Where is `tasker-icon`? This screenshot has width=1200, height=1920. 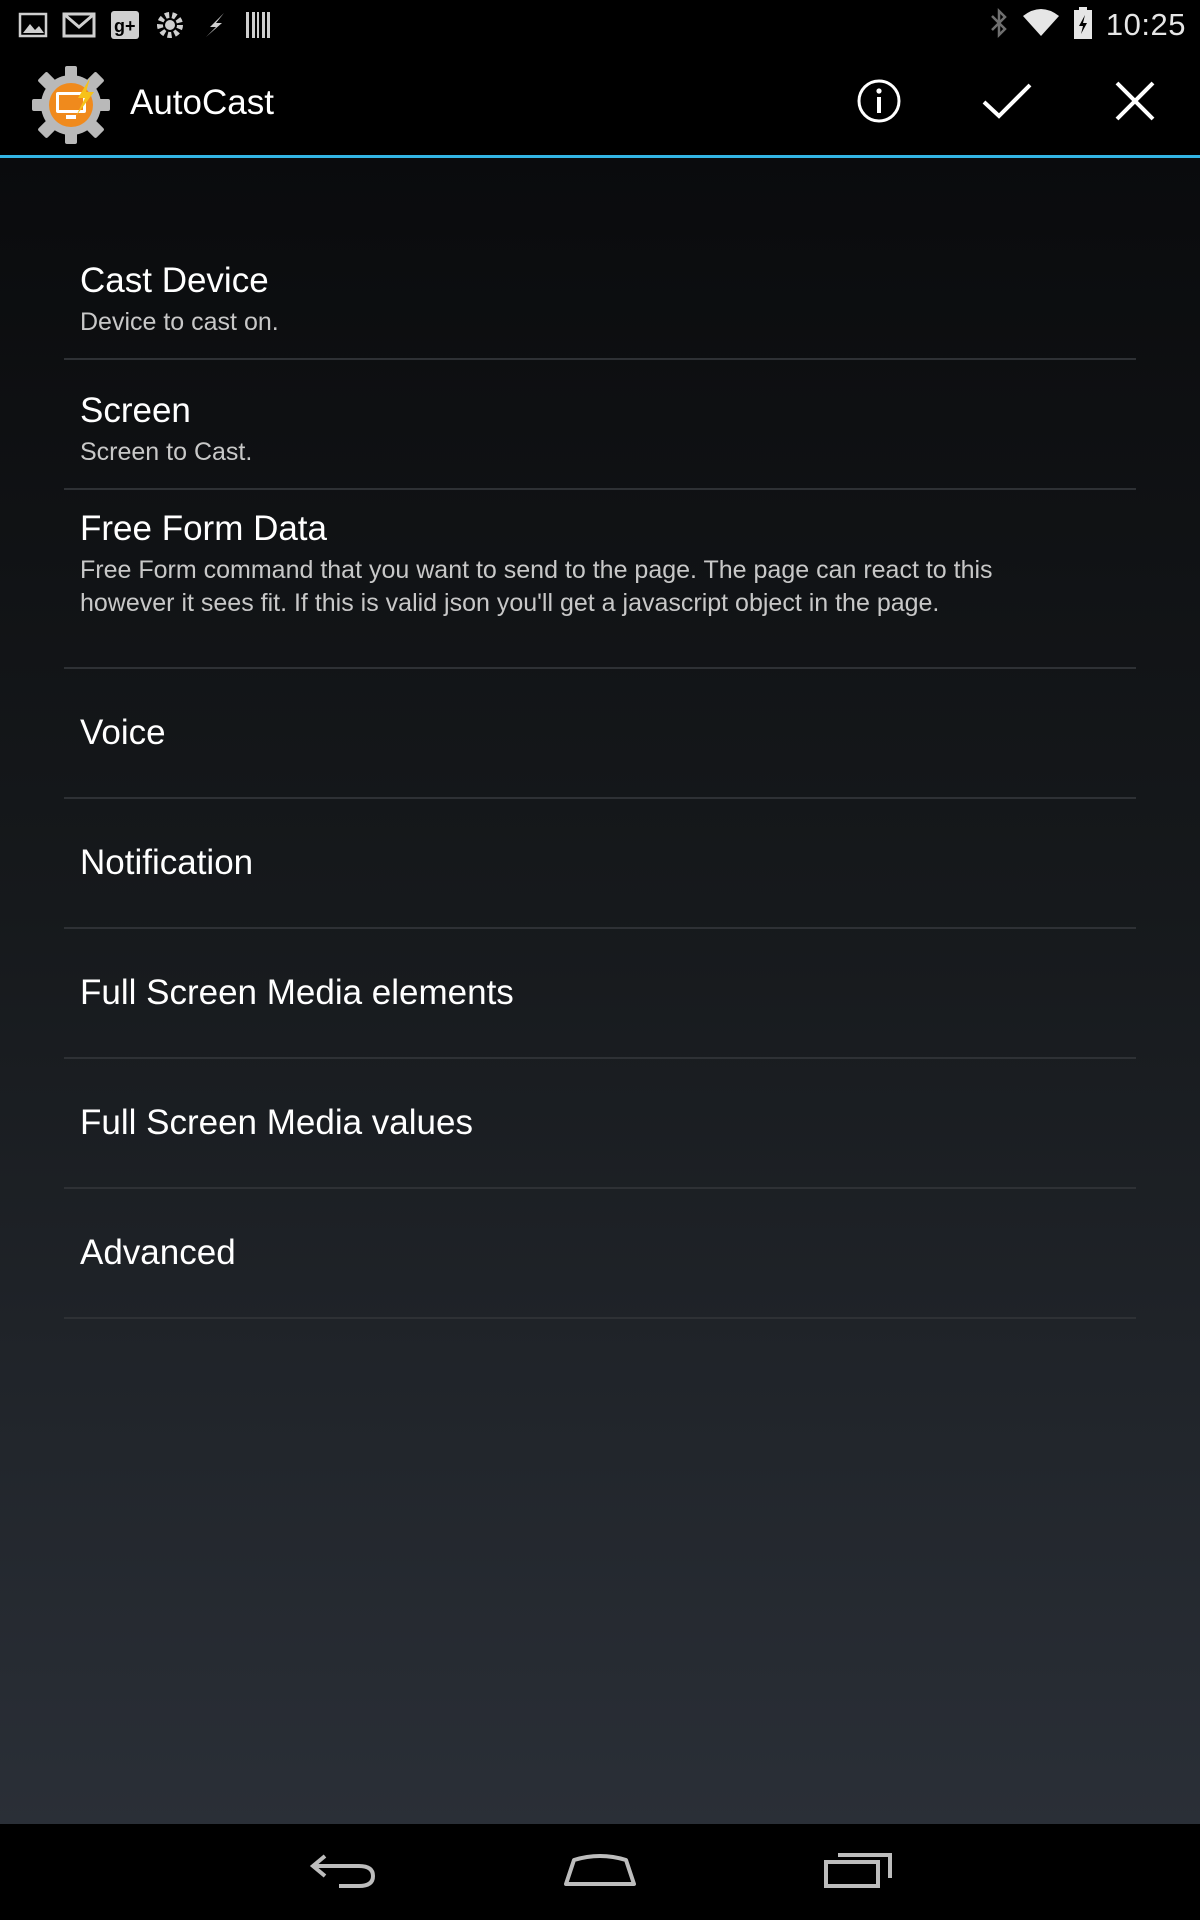 tasker-icon is located at coordinates (170, 25).